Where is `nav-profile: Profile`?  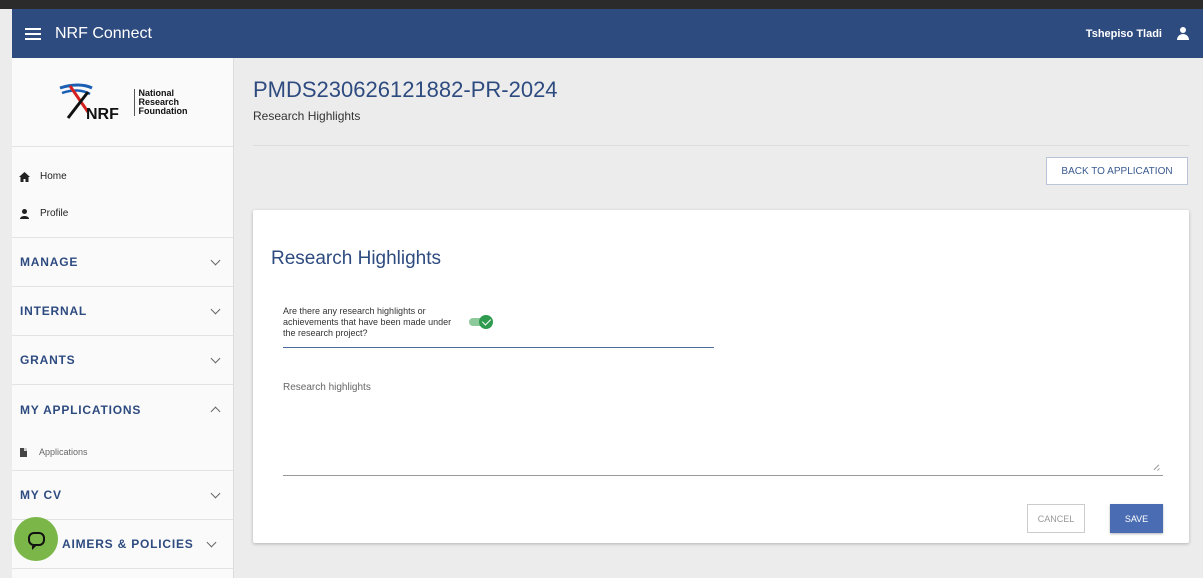
nav-profile: Profile is located at coordinates (122, 213).